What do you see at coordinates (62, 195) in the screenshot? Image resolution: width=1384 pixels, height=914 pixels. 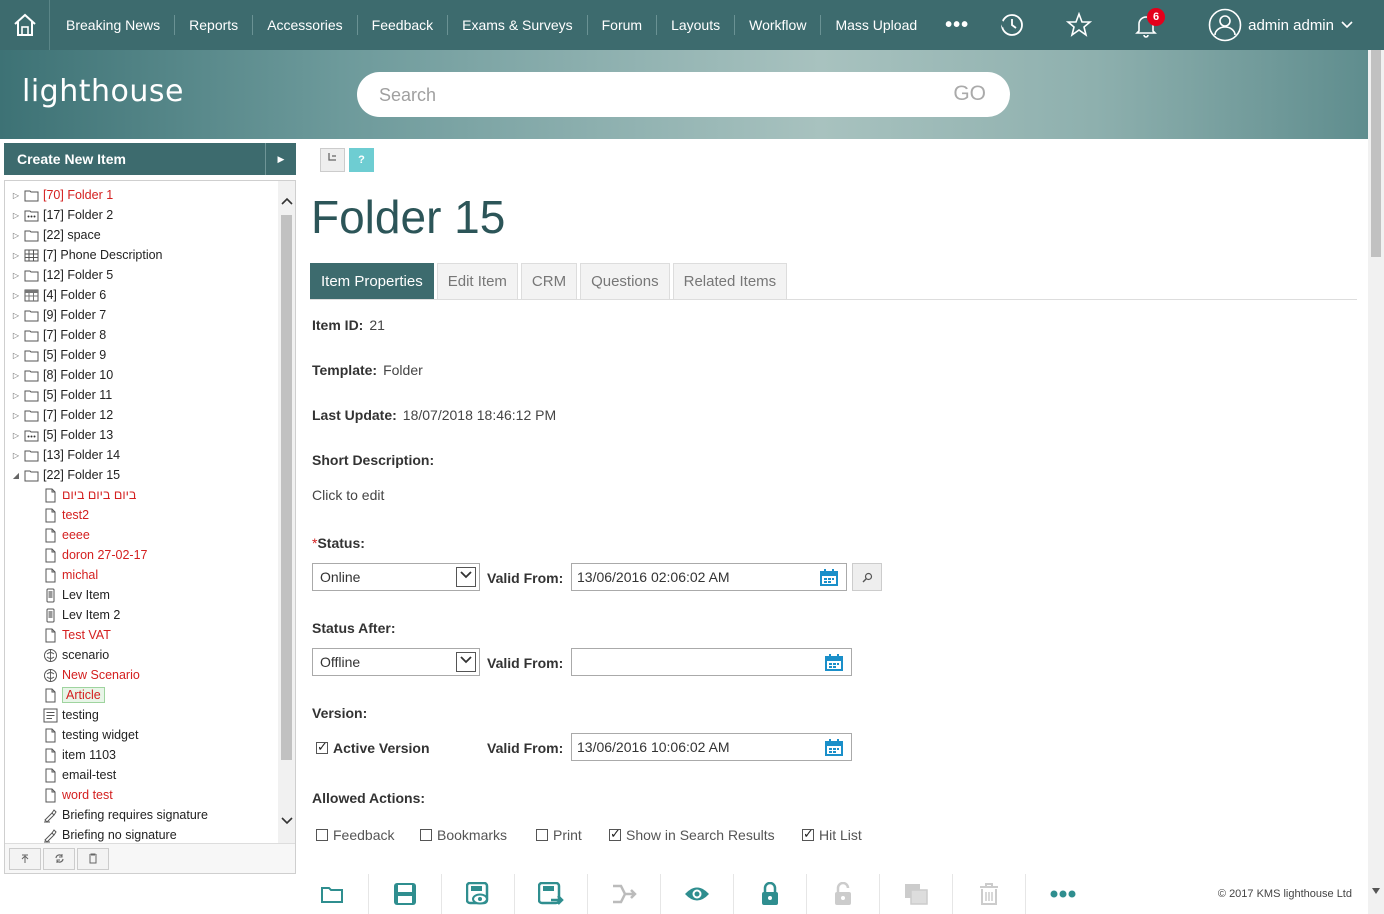 I see `tree-item: ▷ [70] Folder 1` at bounding box center [62, 195].